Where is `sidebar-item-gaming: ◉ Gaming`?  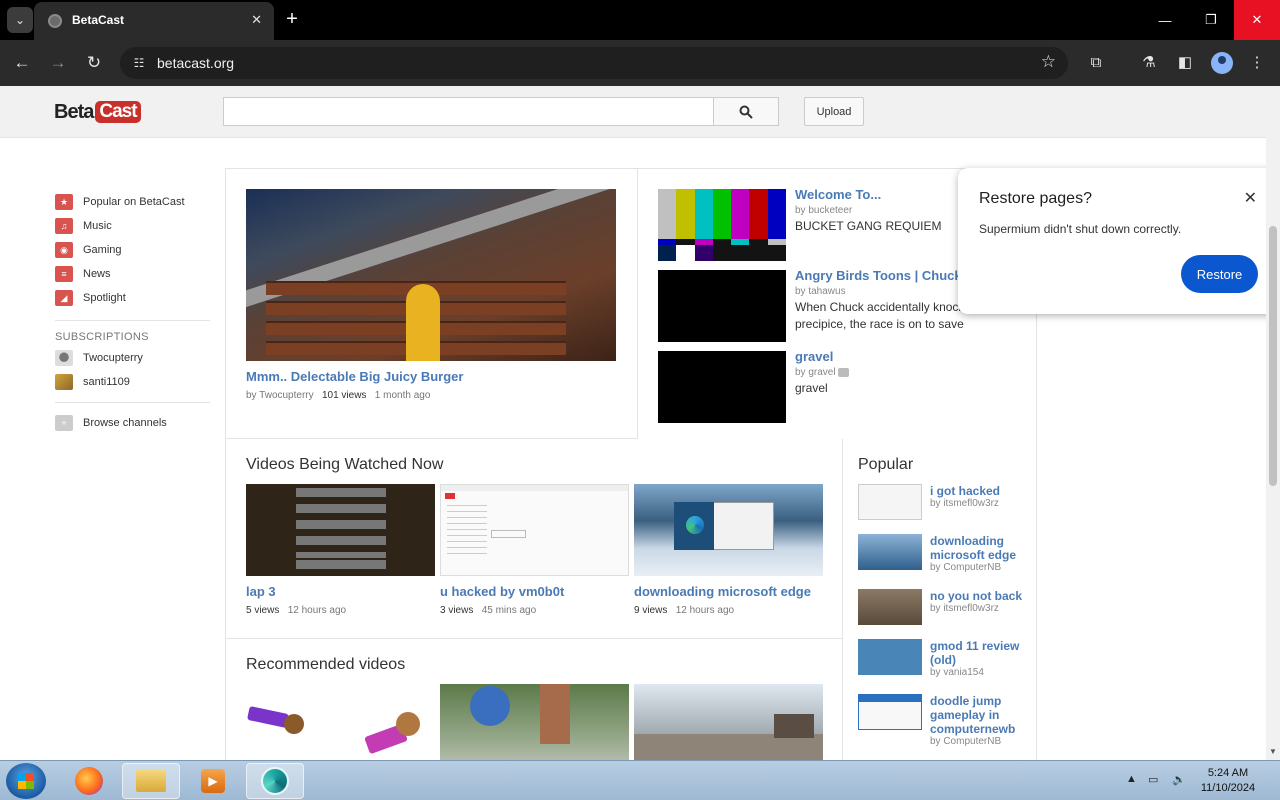
sidebar-item-gaming: ◉ Gaming is located at coordinates (132, 250).